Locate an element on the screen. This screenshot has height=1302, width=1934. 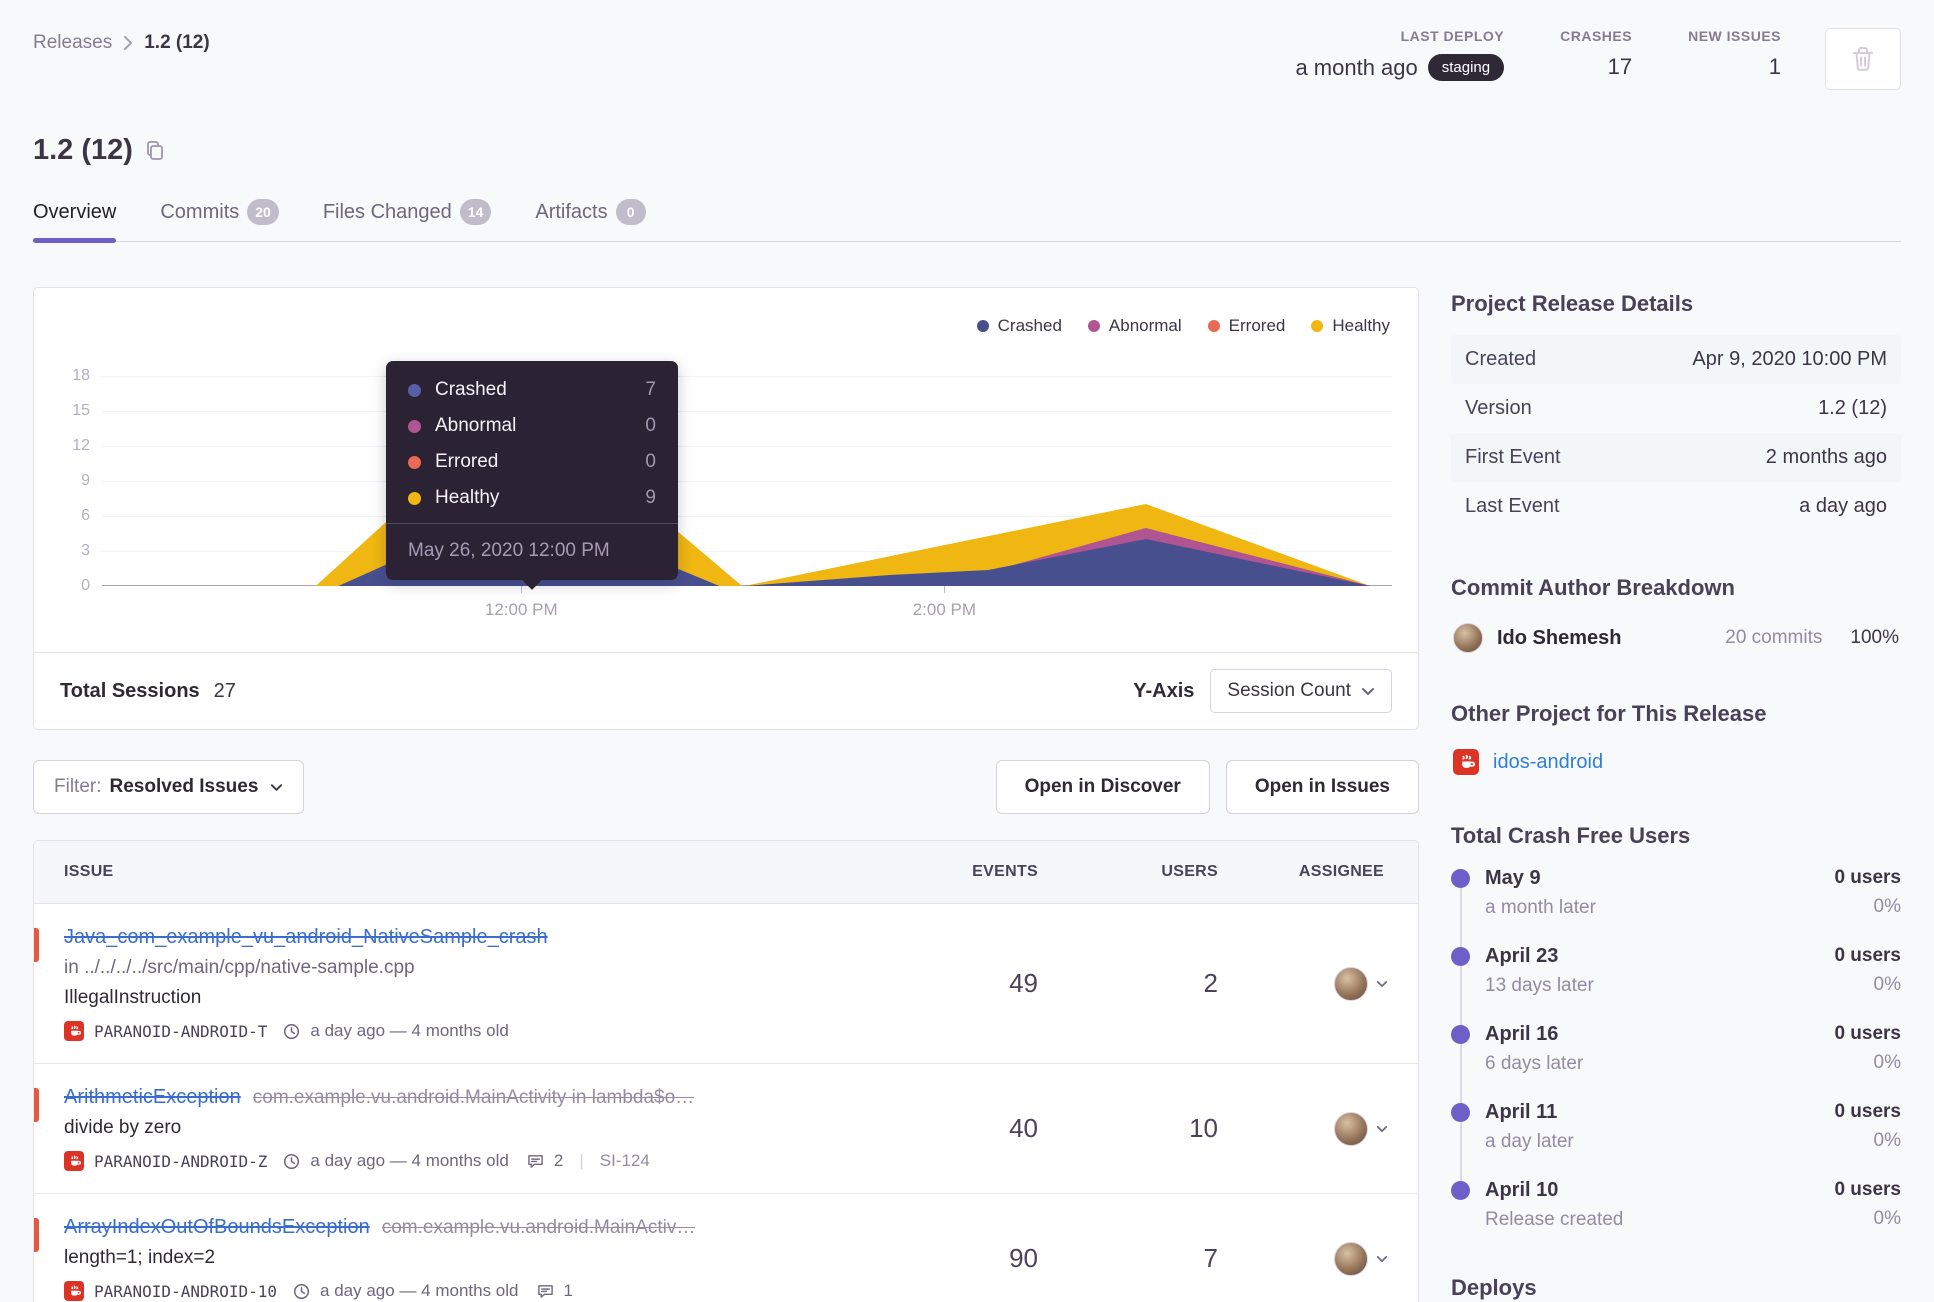
breadcrumb-releases-link: Releases is located at coordinates (72, 43).